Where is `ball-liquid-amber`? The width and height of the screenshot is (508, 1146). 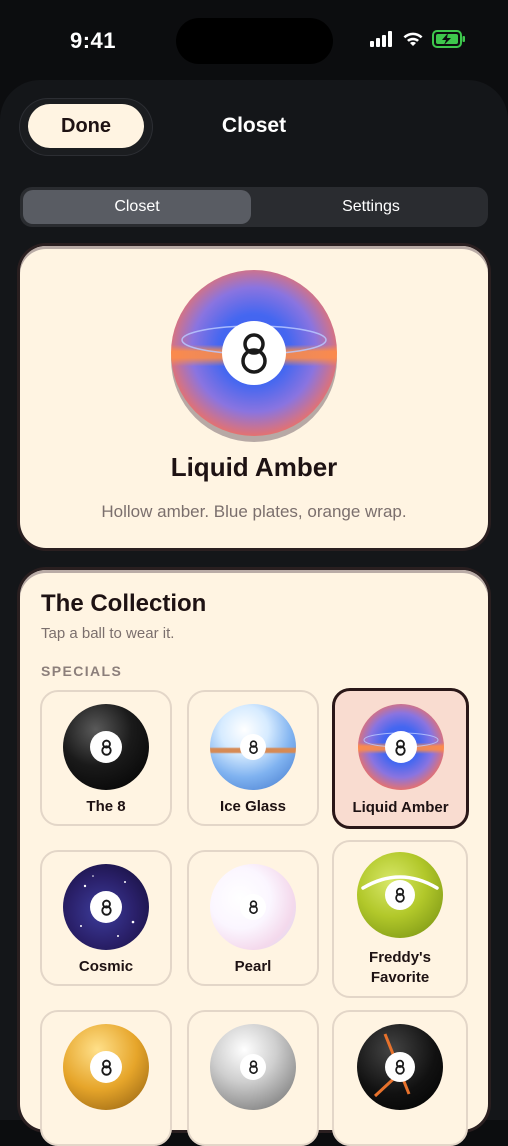 ball-liquid-amber is located at coordinates (400, 747).